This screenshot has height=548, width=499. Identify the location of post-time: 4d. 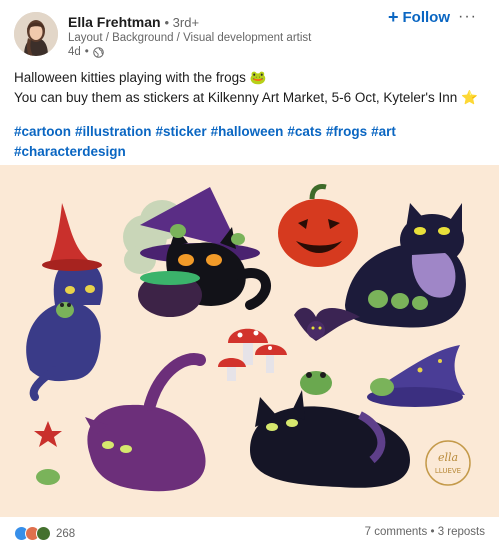
(74, 52).